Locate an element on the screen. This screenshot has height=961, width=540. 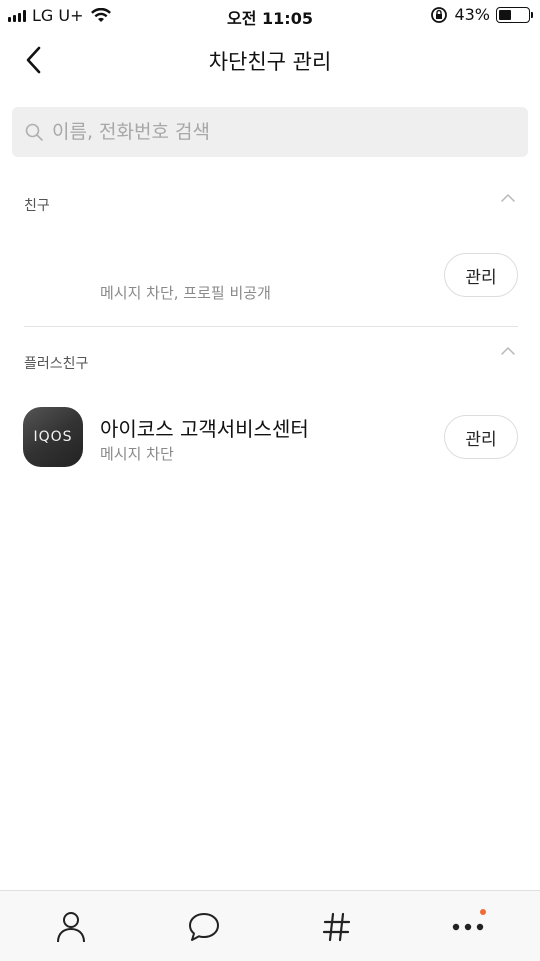
person-icon is located at coordinates (71, 927).